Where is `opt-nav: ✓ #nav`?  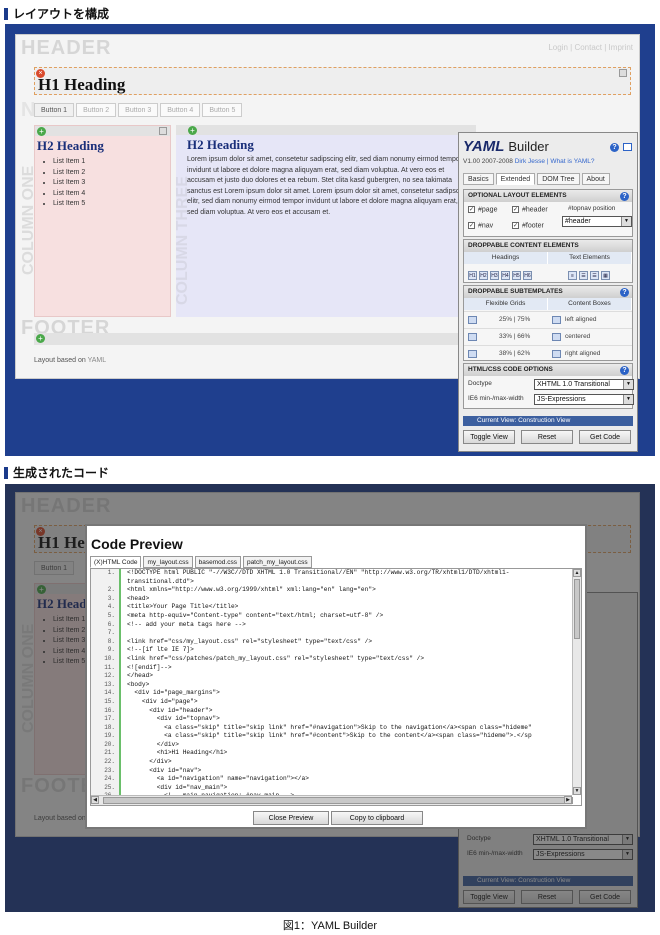 opt-nav: ✓ #nav is located at coordinates (480, 225).